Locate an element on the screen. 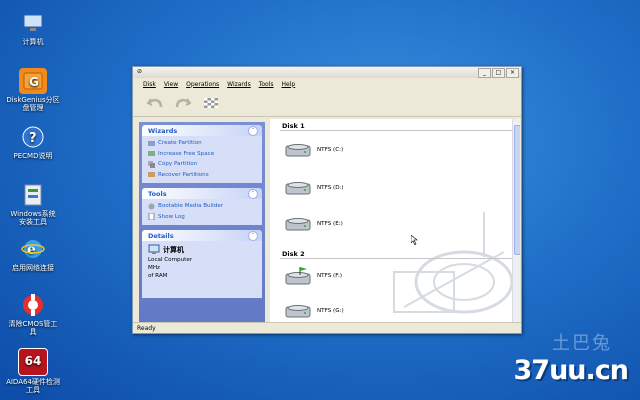 This screenshot has height=400, width=640. task-increase-free-space: Increase Free Space is located at coordinates (203, 154).